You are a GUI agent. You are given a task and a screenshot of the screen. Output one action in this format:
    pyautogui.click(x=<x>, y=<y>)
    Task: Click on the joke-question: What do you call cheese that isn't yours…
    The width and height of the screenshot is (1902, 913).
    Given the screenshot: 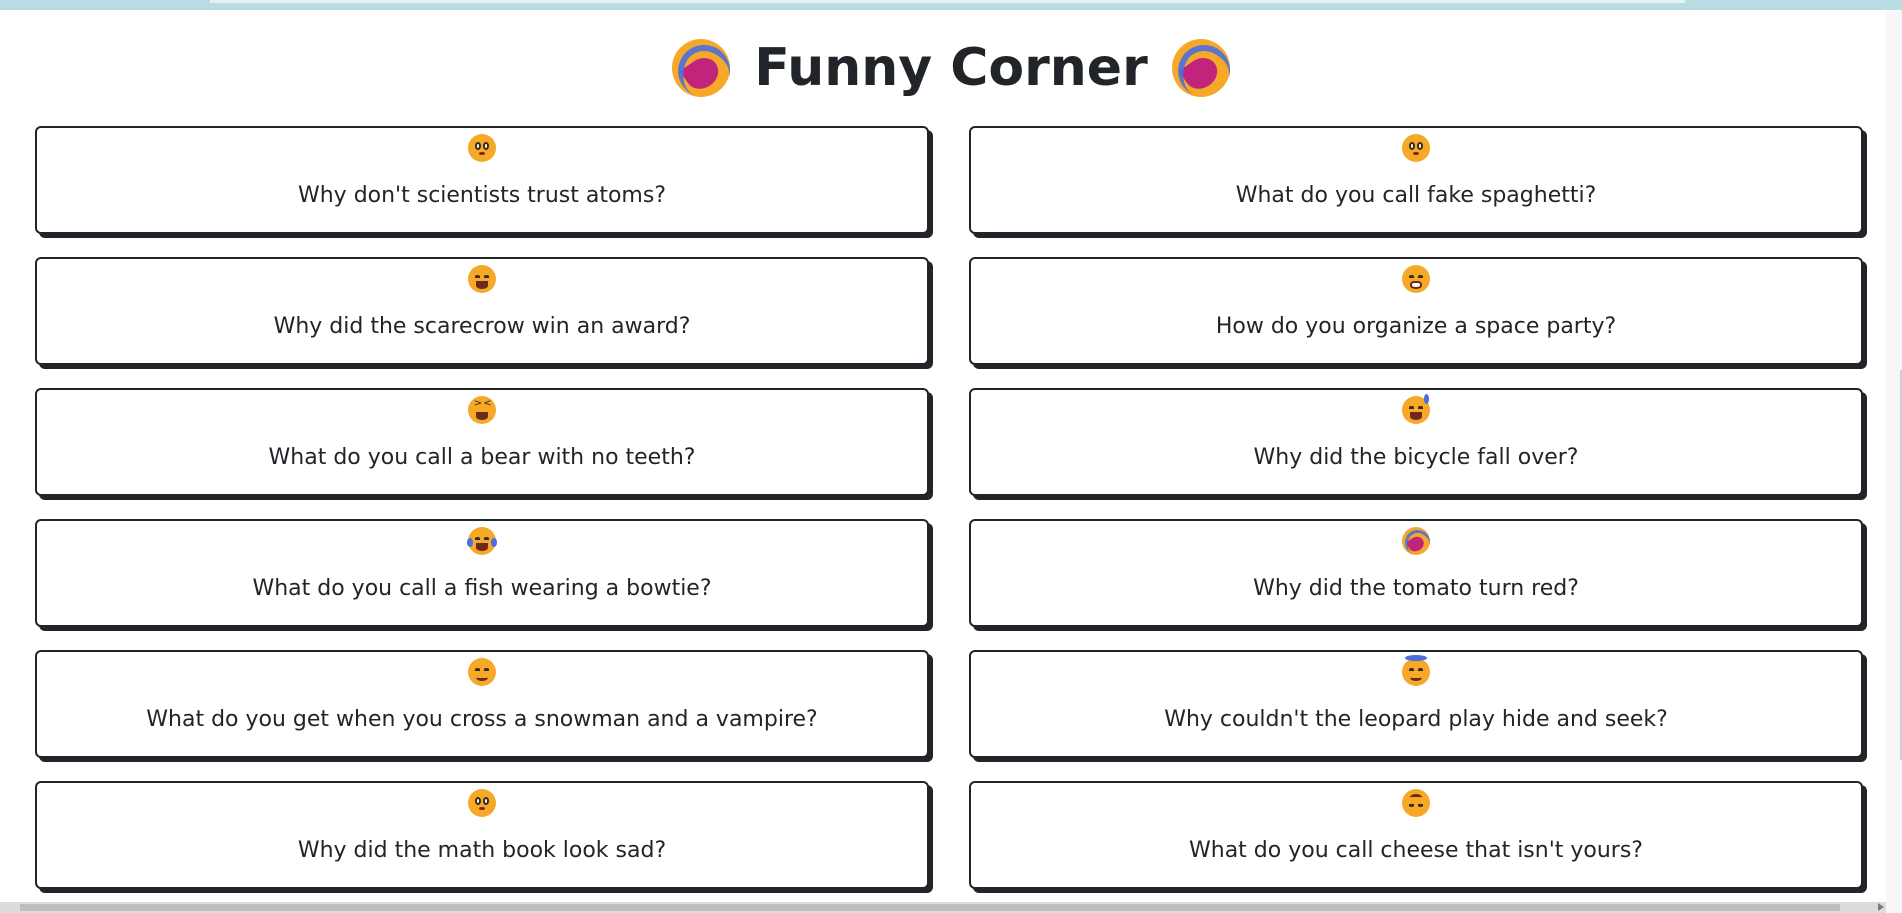 What is the action you would take?
    pyautogui.click(x=1416, y=850)
    